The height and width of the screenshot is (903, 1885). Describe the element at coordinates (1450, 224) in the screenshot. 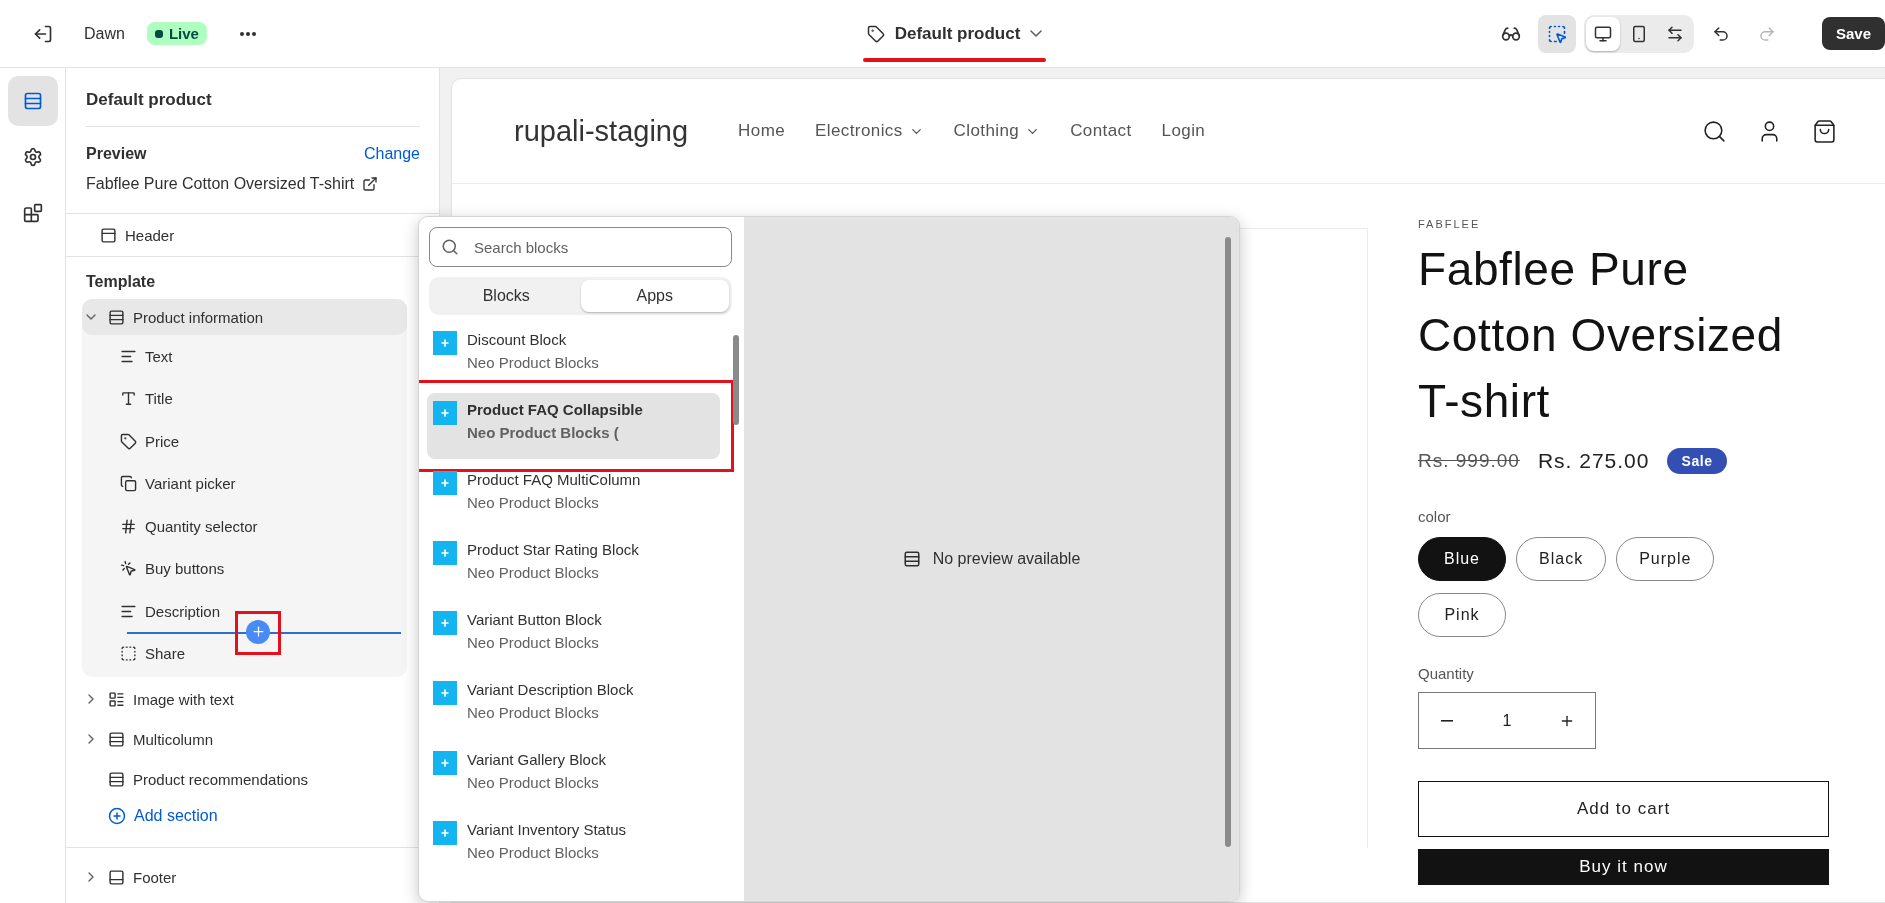

I see `product-vendor: FABFLEE` at that location.